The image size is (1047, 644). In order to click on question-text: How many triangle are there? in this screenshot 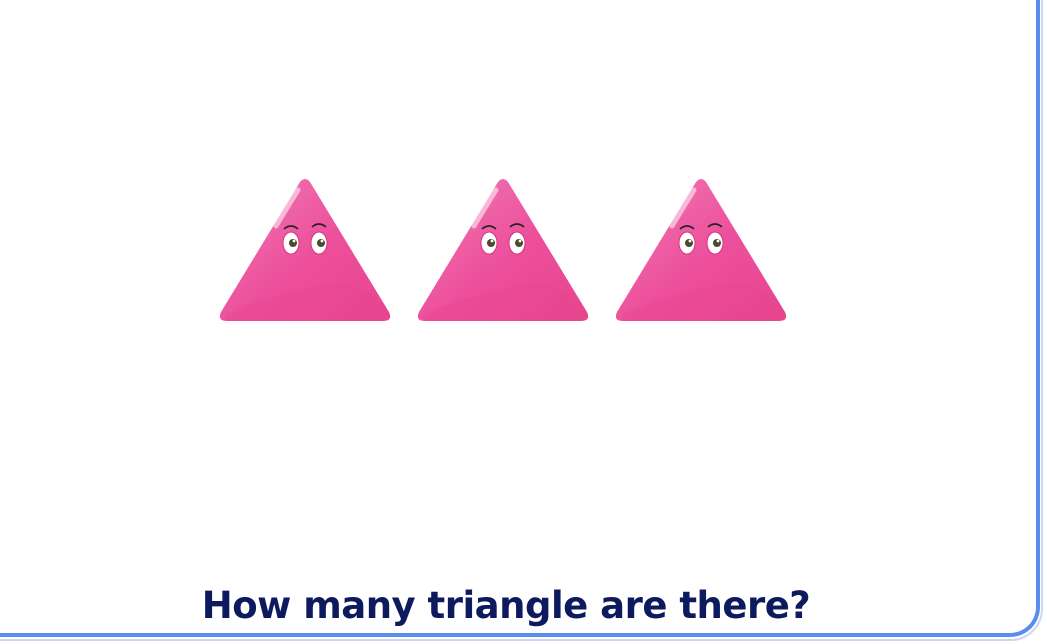, I will do `click(506, 605)`.